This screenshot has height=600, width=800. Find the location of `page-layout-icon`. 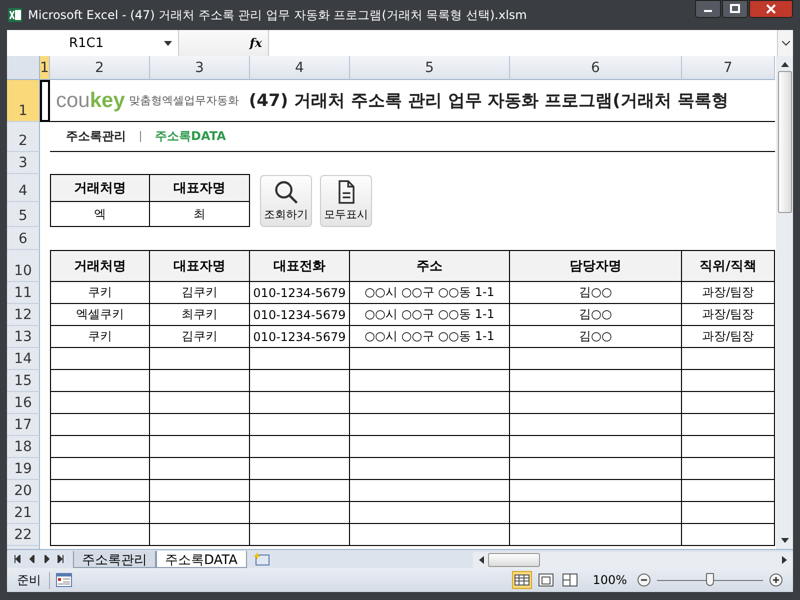

page-layout-icon is located at coordinates (545, 580).